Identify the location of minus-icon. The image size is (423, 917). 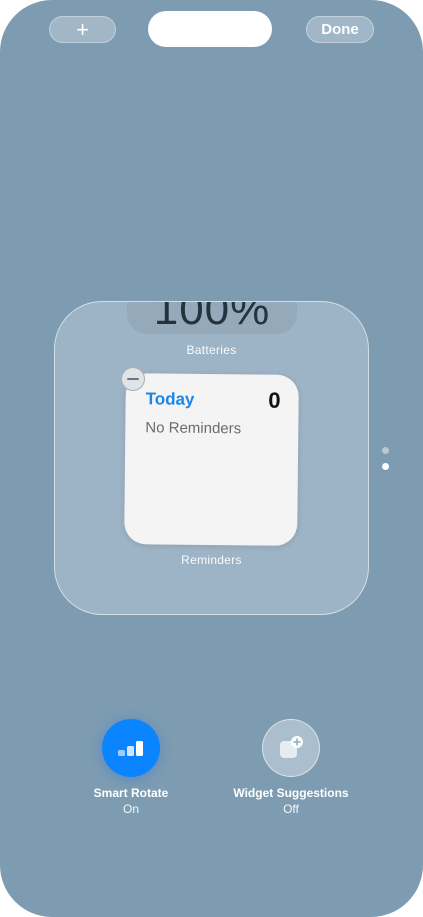
(133, 379).